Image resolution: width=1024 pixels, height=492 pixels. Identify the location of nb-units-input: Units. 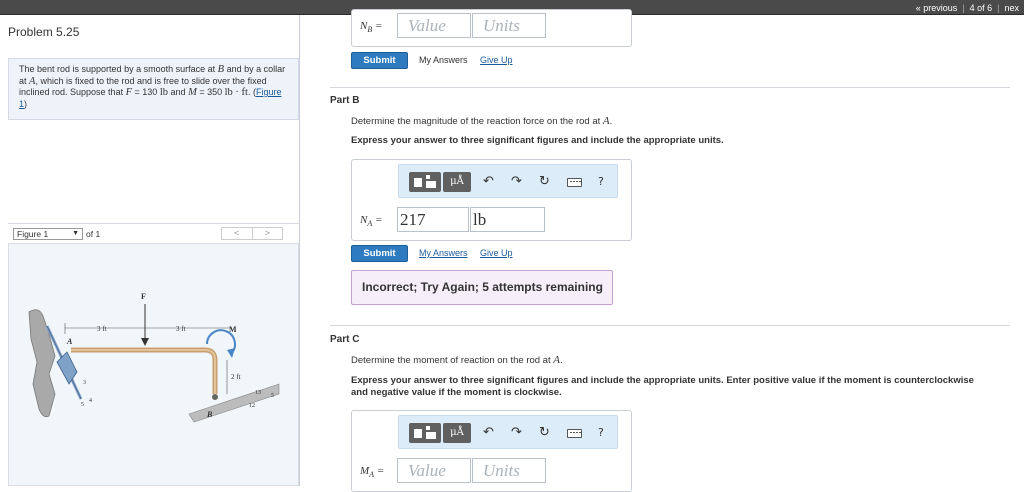
(509, 25).